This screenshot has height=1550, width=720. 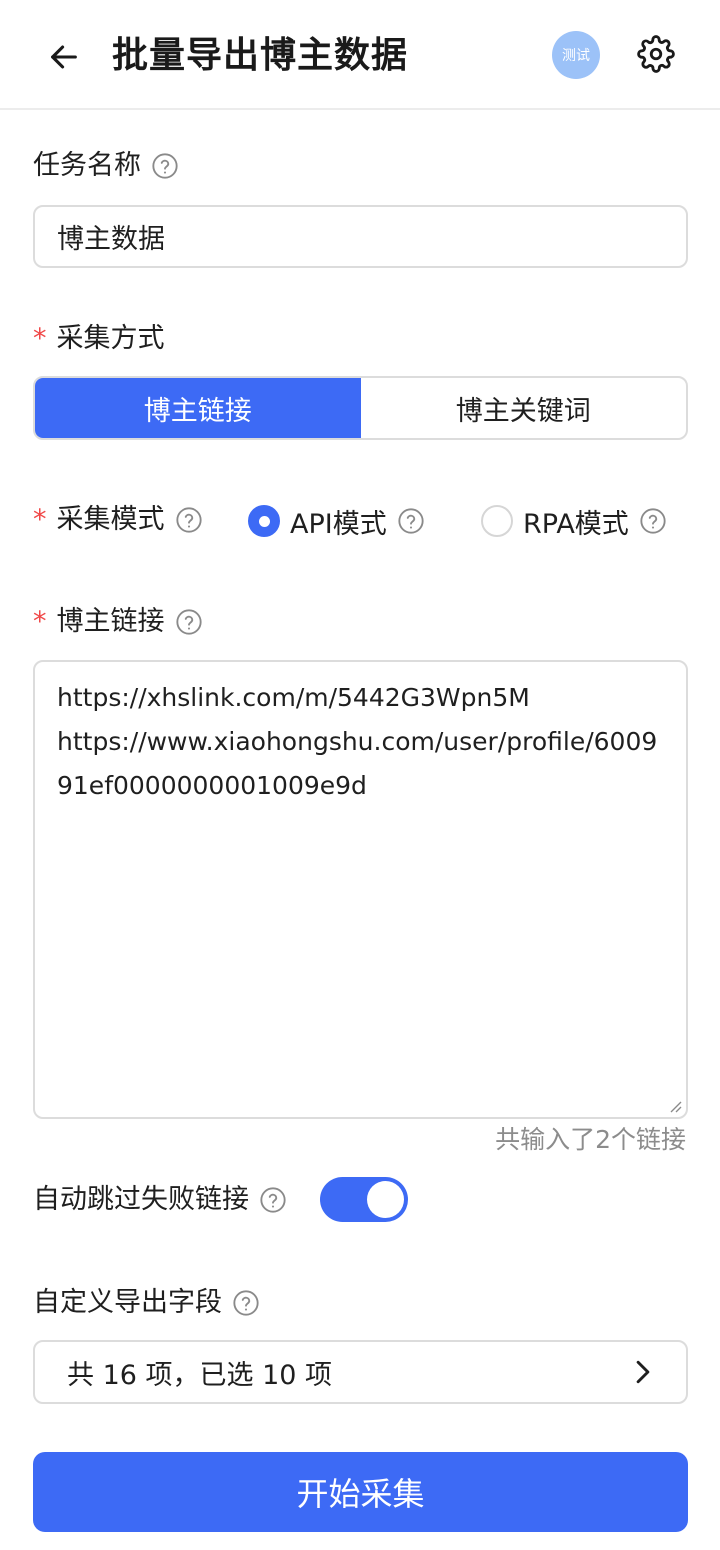 I want to click on collect-method-segmented-control: 博主链接 博主关键词, so click(x=360, y=408).